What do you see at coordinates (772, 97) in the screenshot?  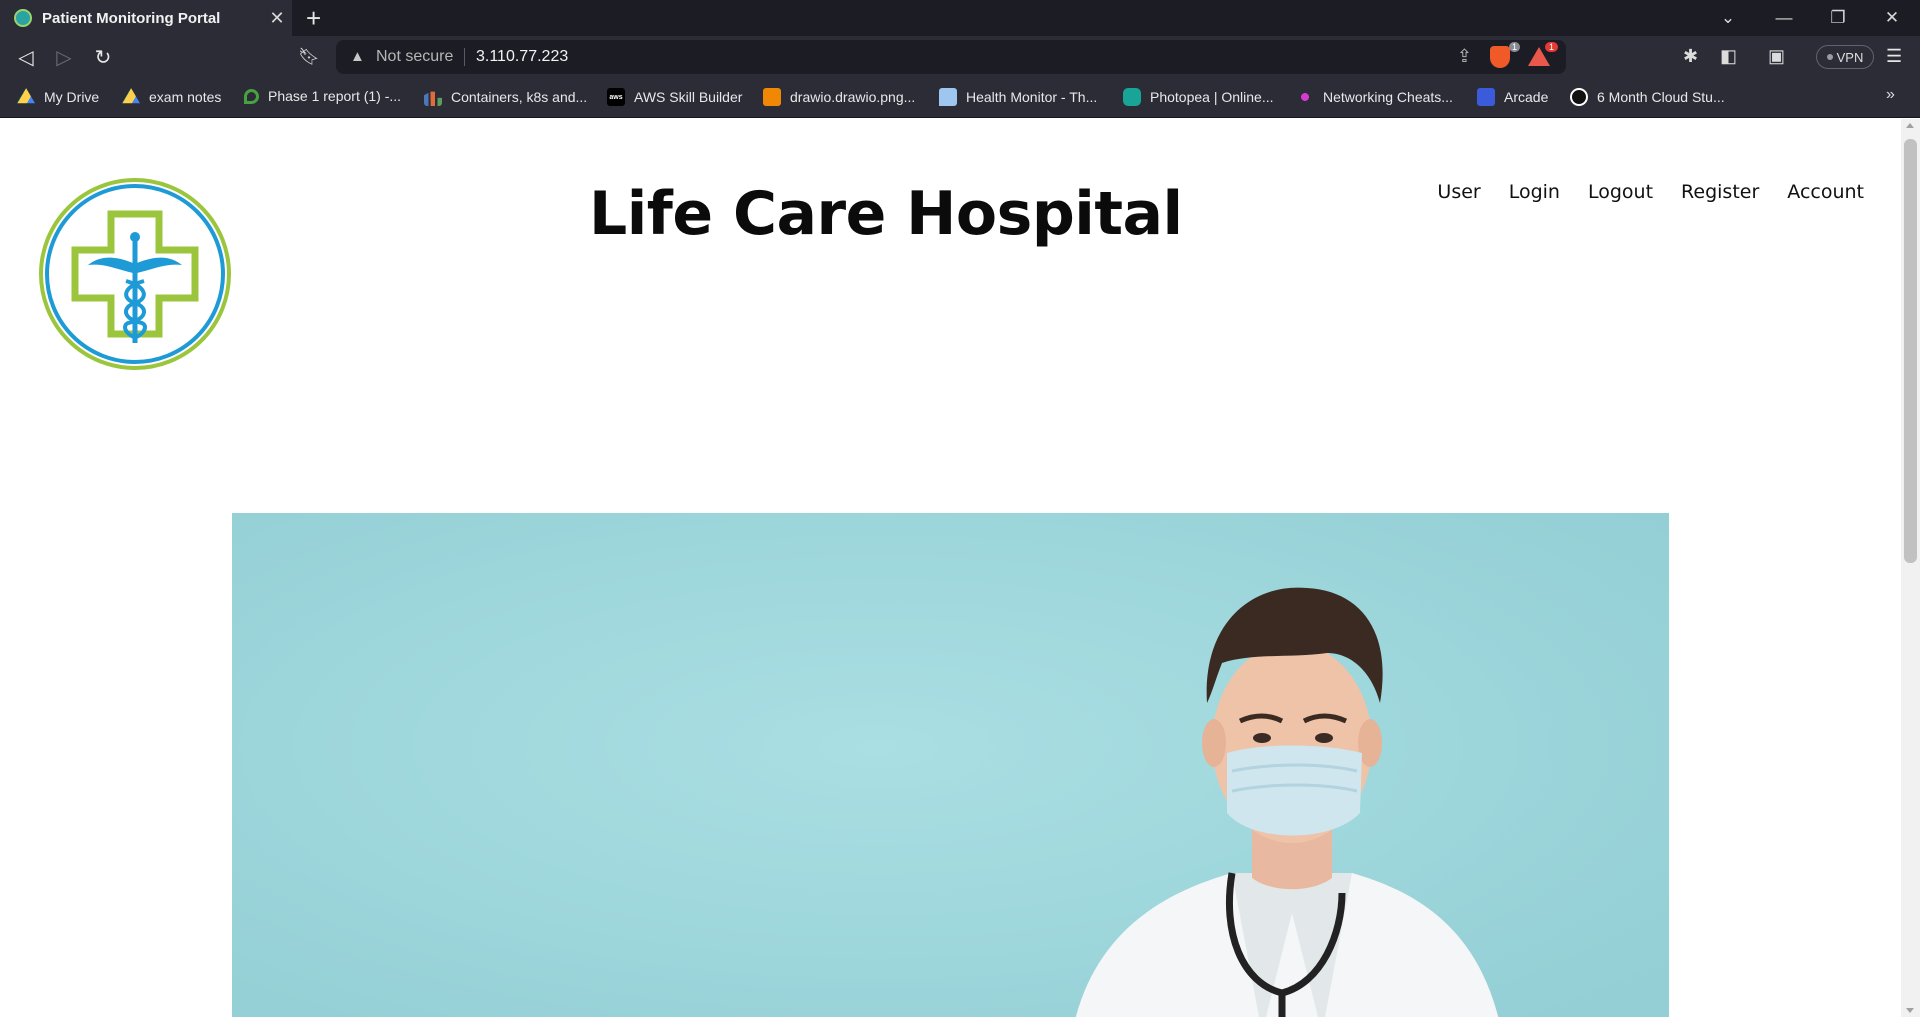 I see `drawio-icon` at bounding box center [772, 97].